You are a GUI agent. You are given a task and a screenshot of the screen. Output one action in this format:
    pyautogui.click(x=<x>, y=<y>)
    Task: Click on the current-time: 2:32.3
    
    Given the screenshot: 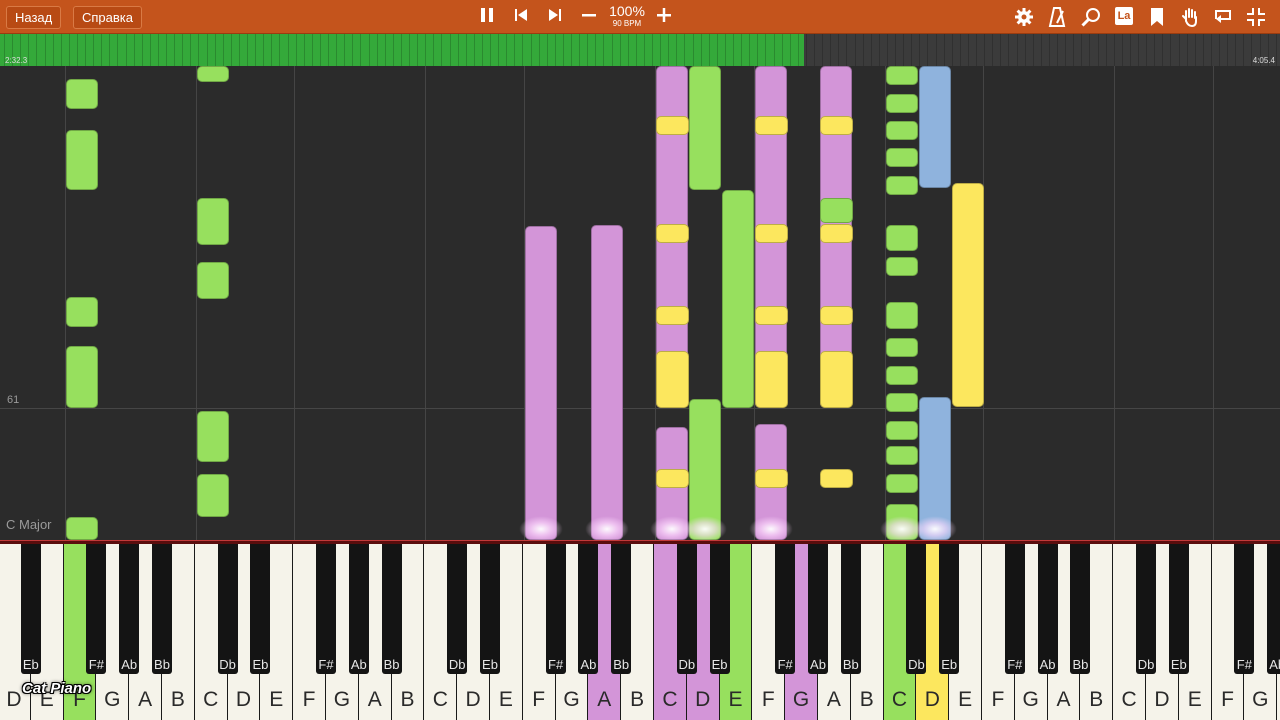 What is the action you would take?
    pyautogui.click(x=16, y=60)
    